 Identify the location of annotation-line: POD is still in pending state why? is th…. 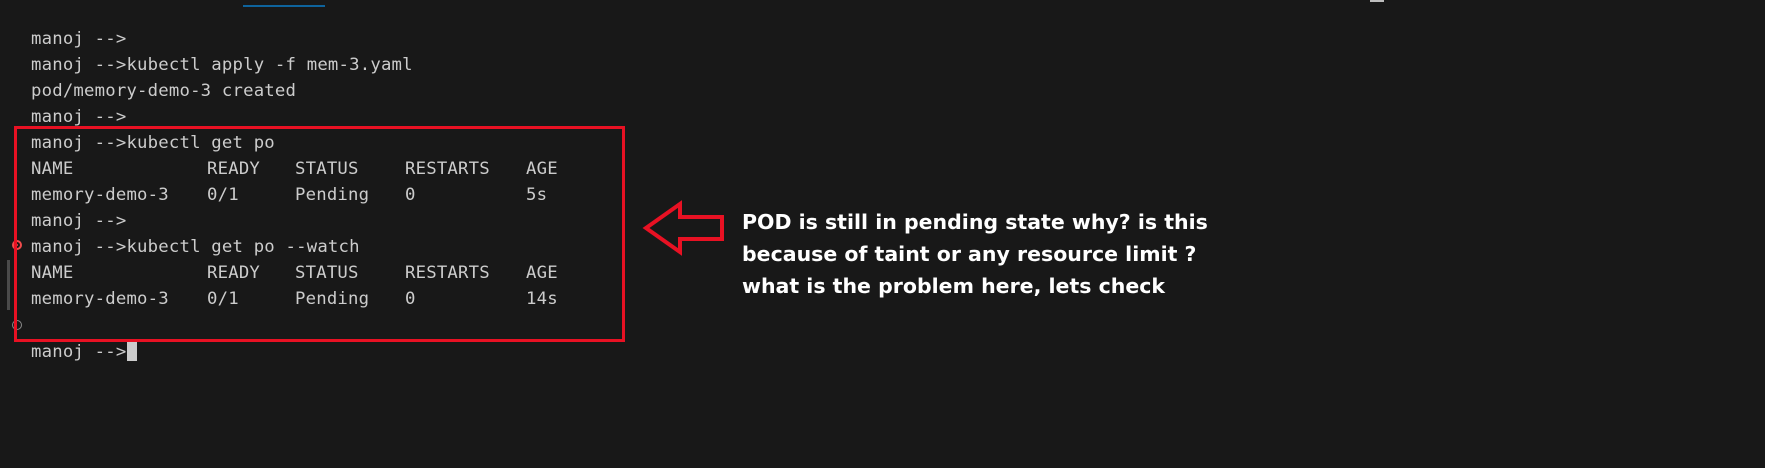
(975, 222).